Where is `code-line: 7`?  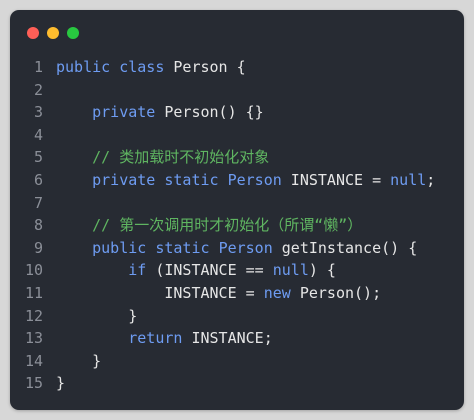 code-line: 7 is located at coordinates (237, 203).